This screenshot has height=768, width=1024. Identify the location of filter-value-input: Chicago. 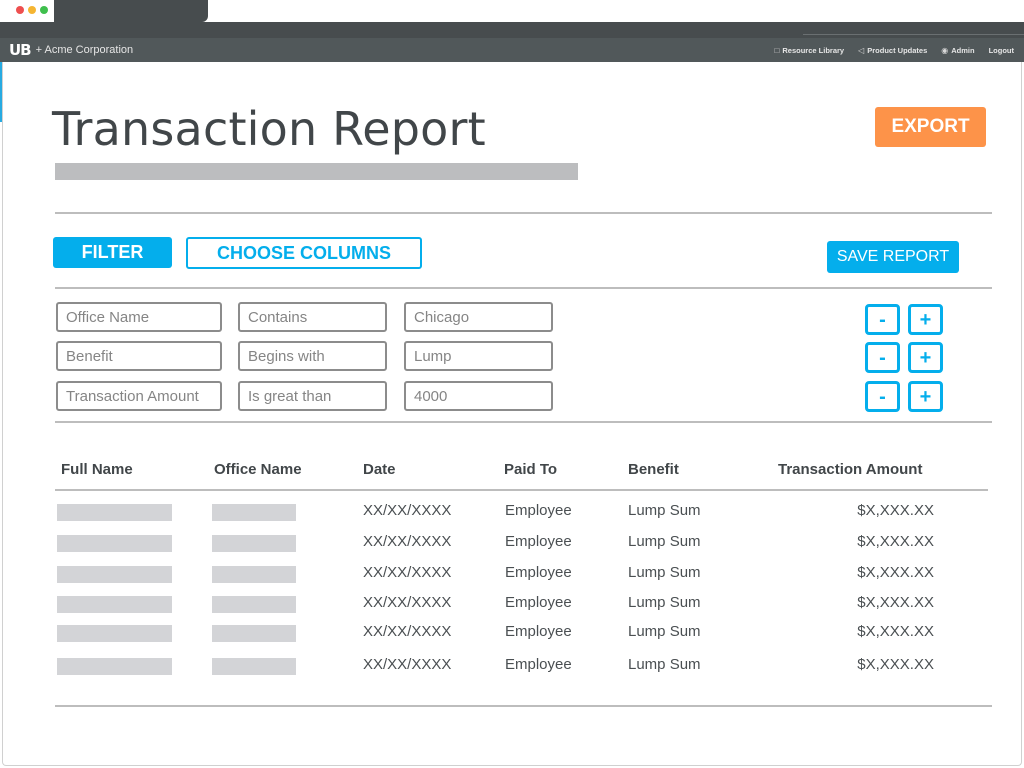
(478, 317).